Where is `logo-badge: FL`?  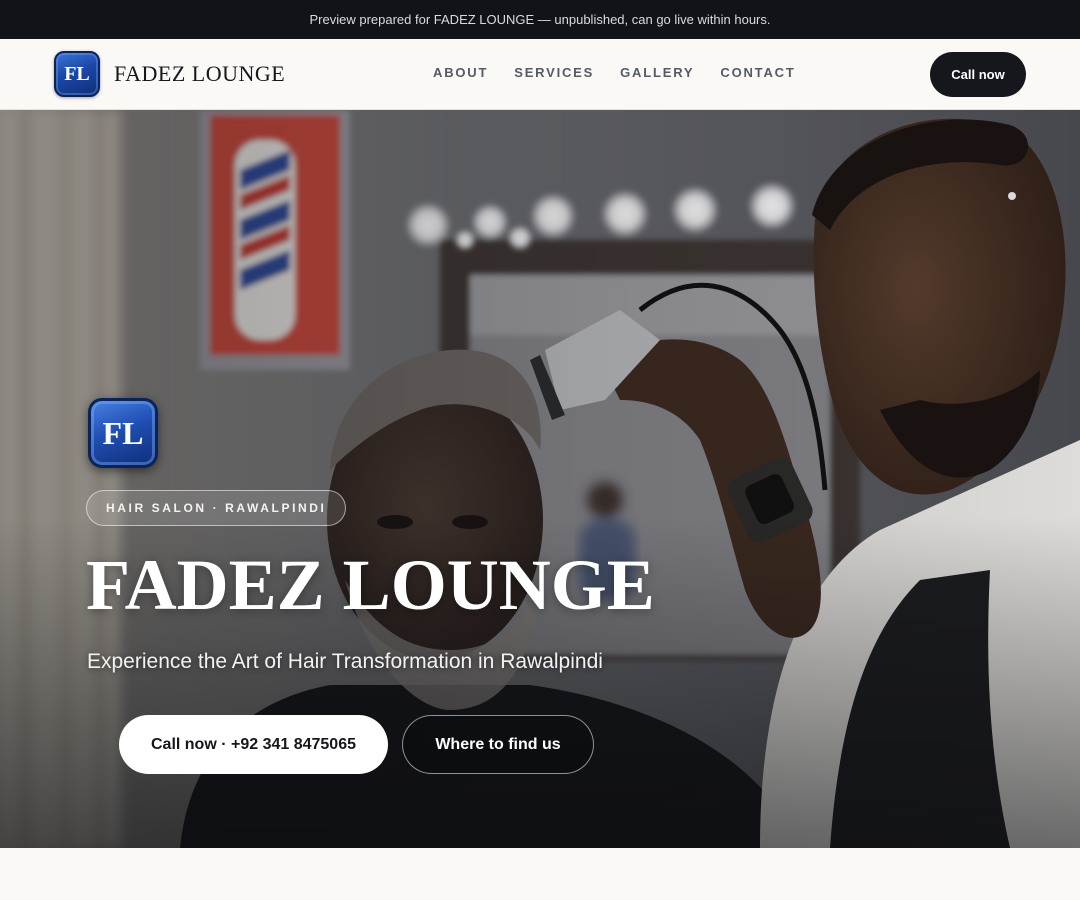 logo-badge: FL is located at coordinates (77, 74).